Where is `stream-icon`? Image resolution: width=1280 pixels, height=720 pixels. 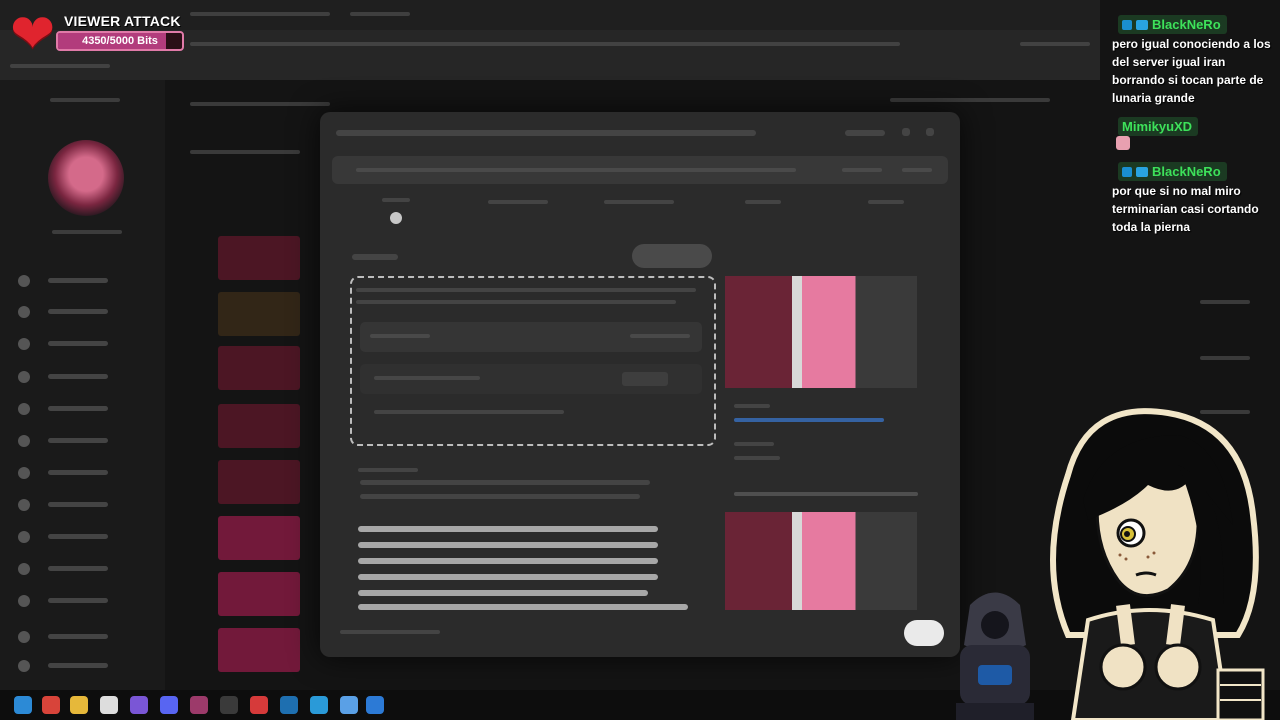 stream-icon is located at coordinates (199, 705).